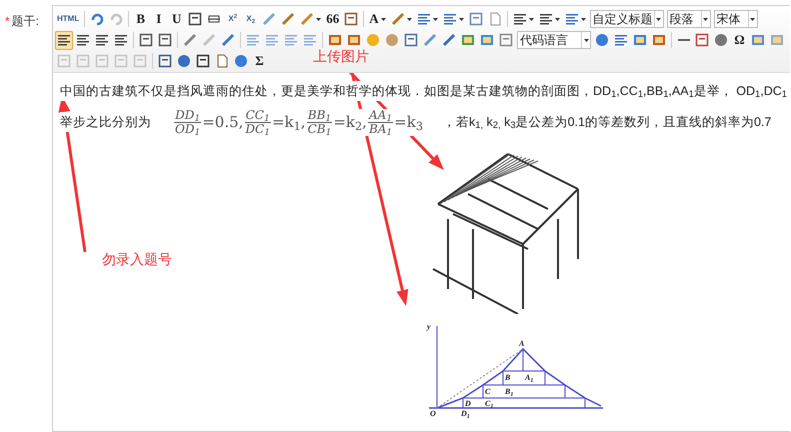 This screenshot has width=791, height=432. I want to click on diagram-label: C, so click(487, 391).